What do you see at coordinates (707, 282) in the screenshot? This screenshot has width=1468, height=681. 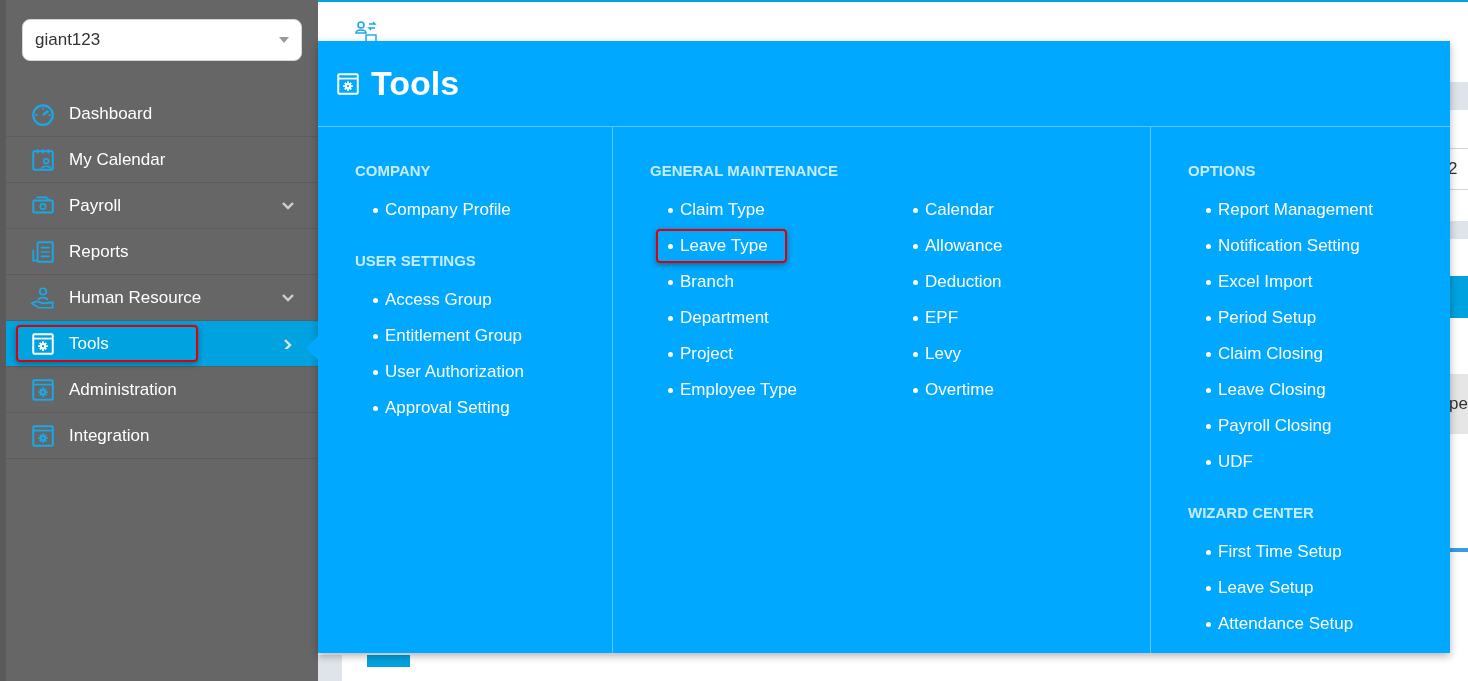 I see `menu-link: Branch` at bounding box center [707, 282].